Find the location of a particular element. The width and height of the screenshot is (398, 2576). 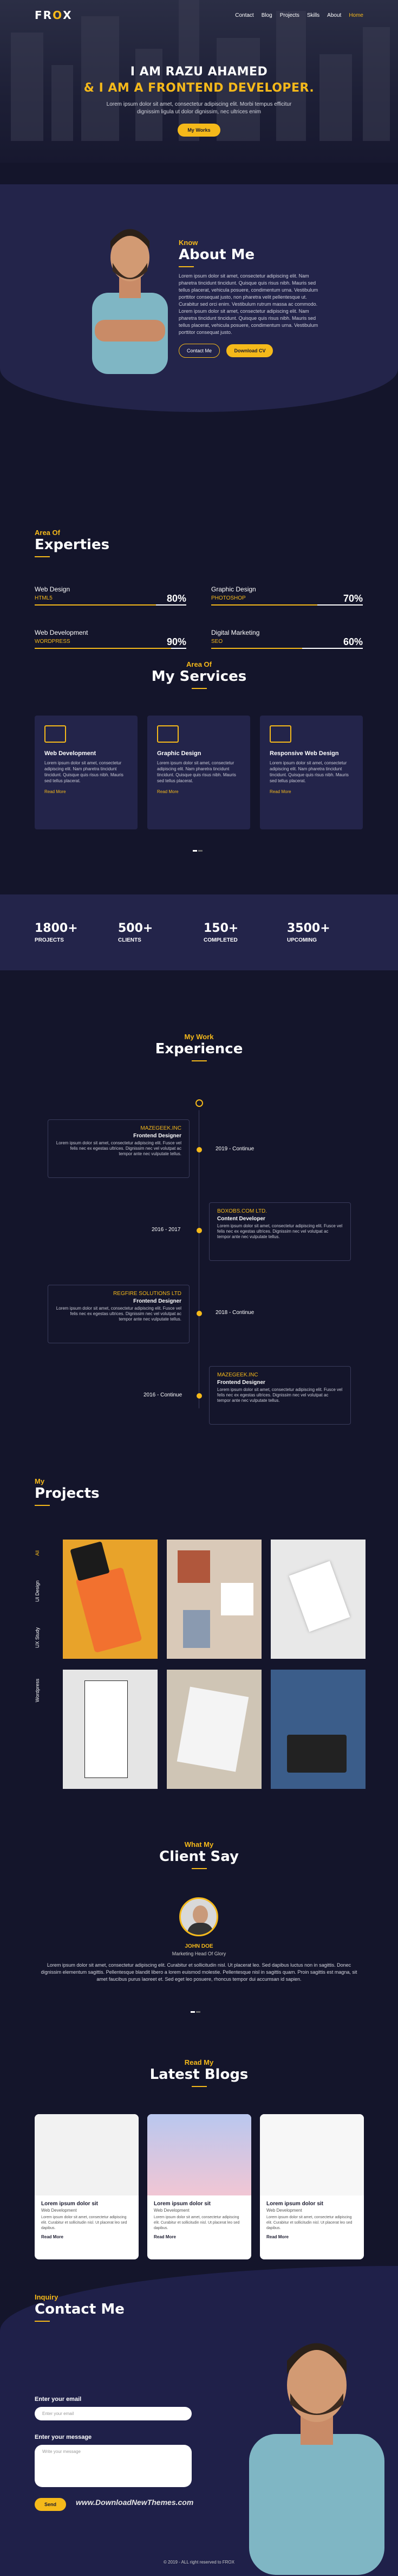

contact-me-button: Contact Me is located at coordinates (199, 351).